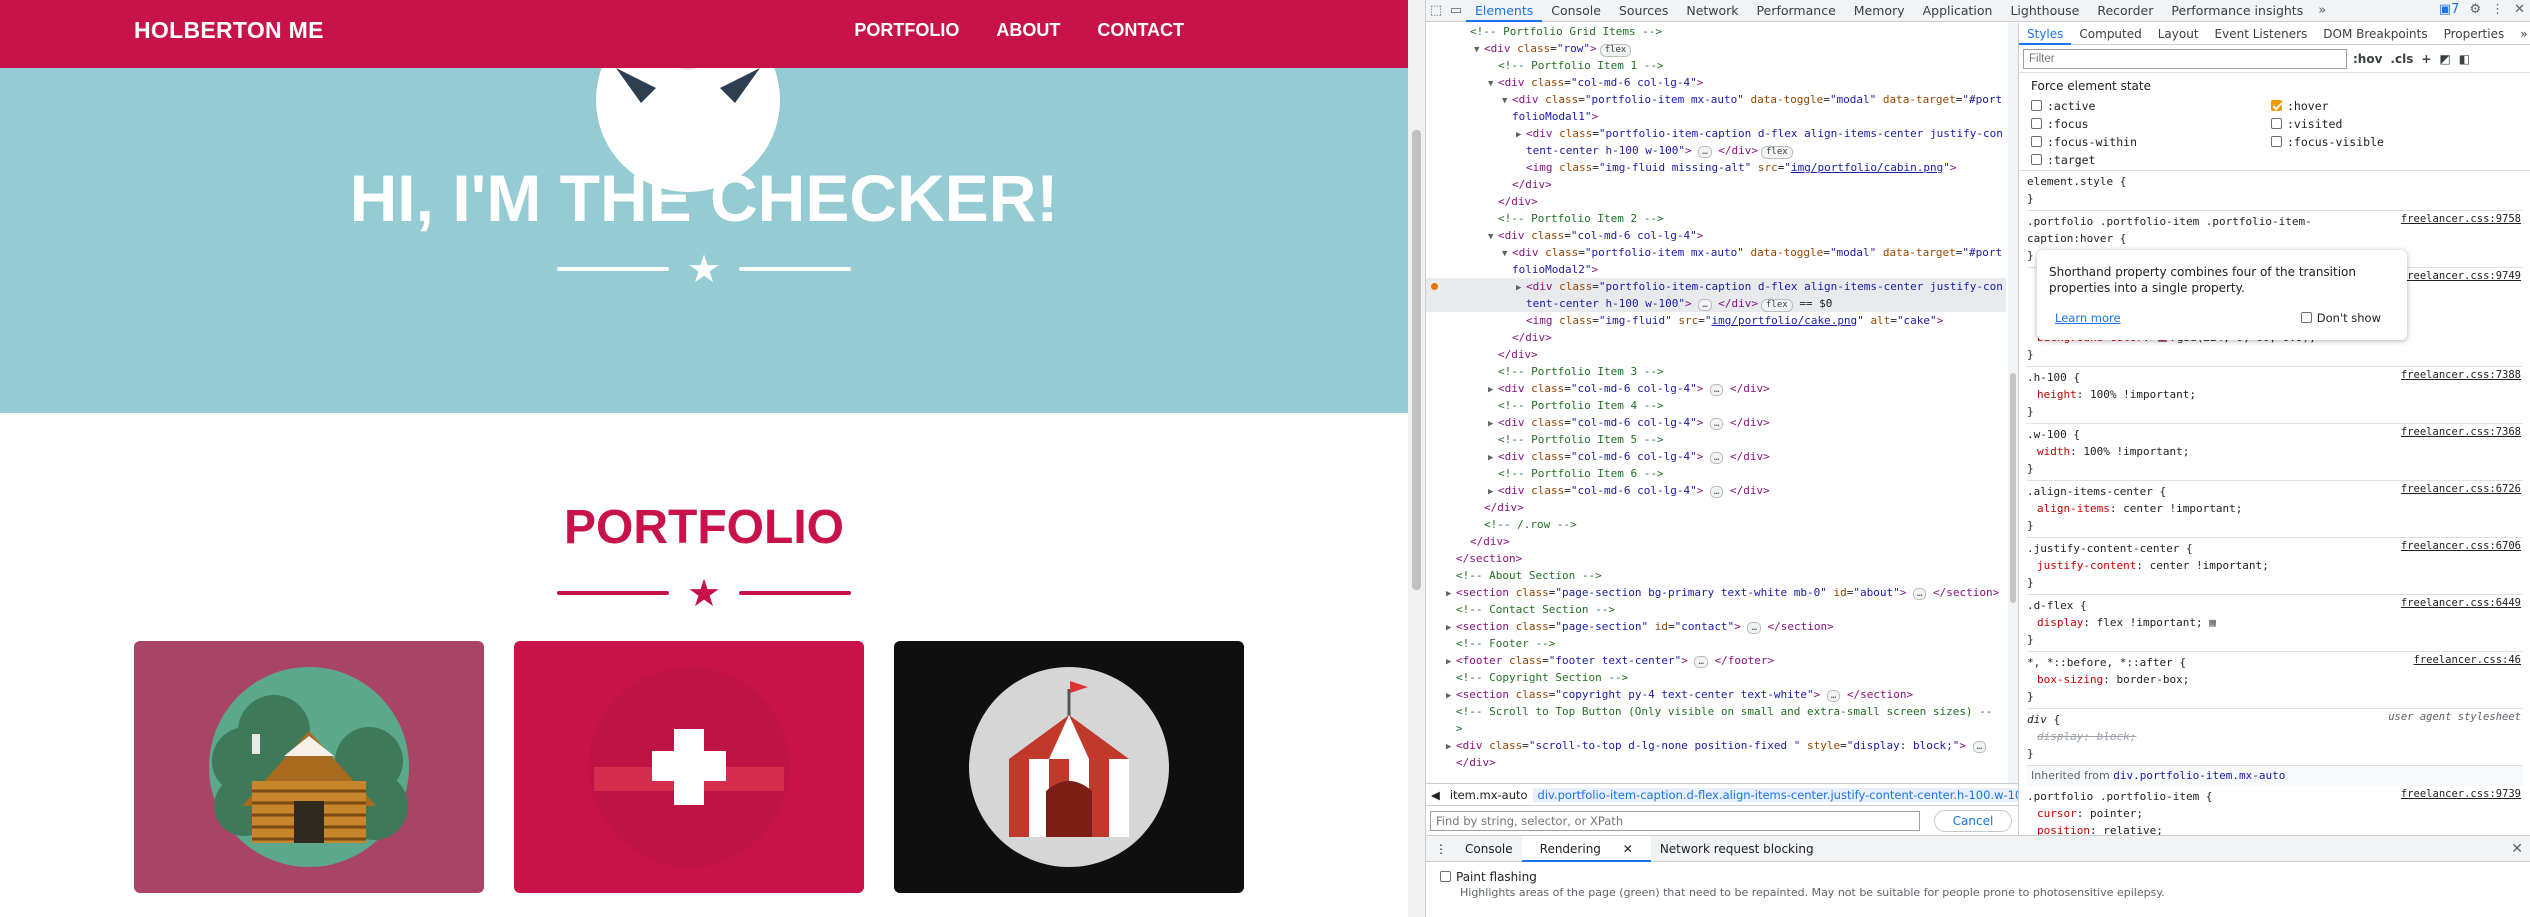 This screenshot has width=2530, height=917. I want to click on tab-event-listeners: Event Listeners, so click(2261, 34).